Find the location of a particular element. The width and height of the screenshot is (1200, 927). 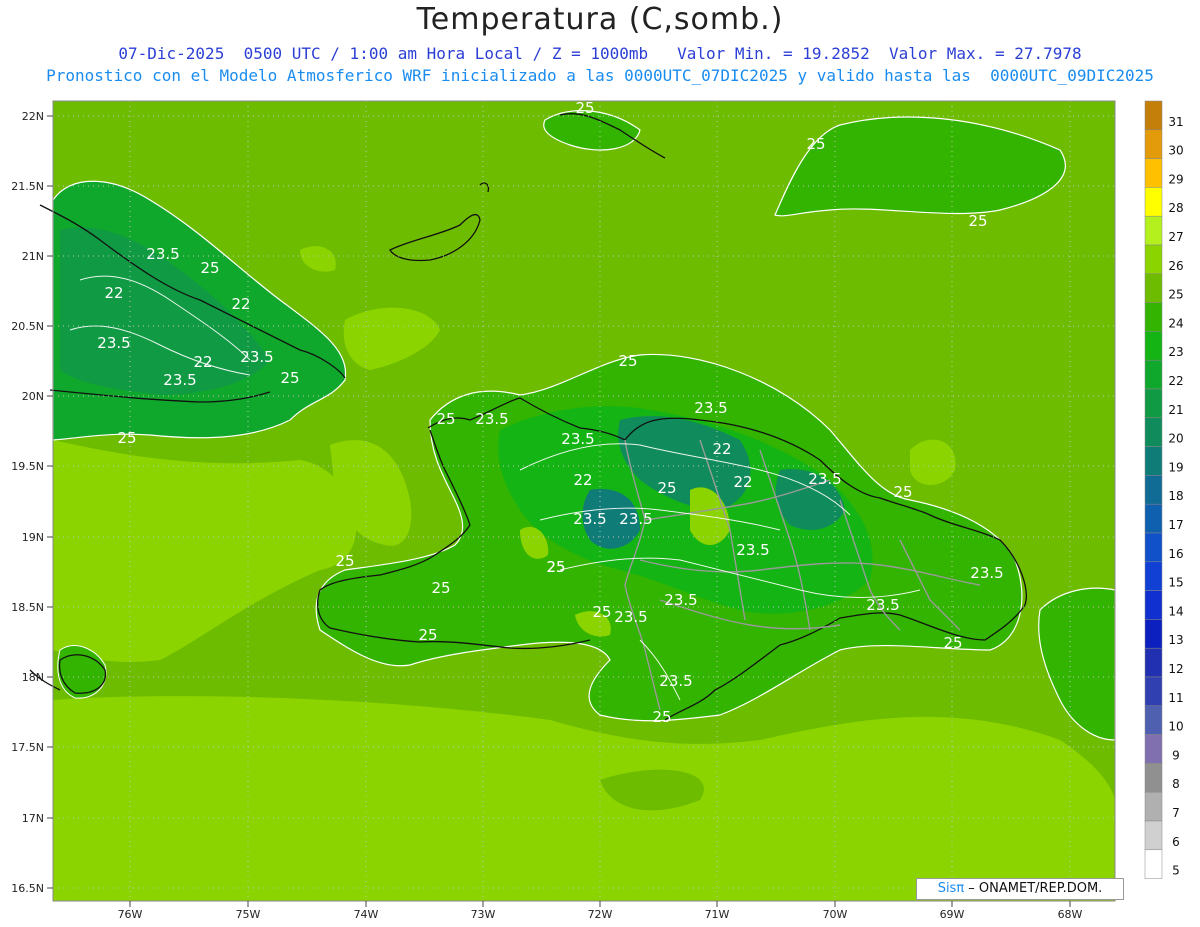

colorbar-label: 27 is located at coordinates (1175, 237).